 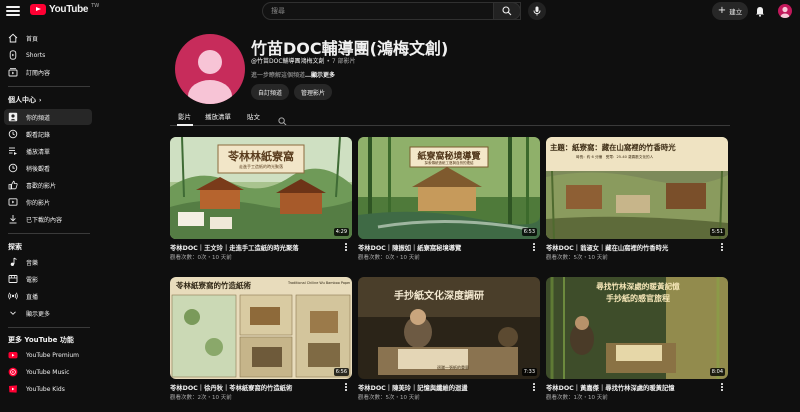 I want to click on sidebar-explore-heading: 探索, so click(x=15, y=247).